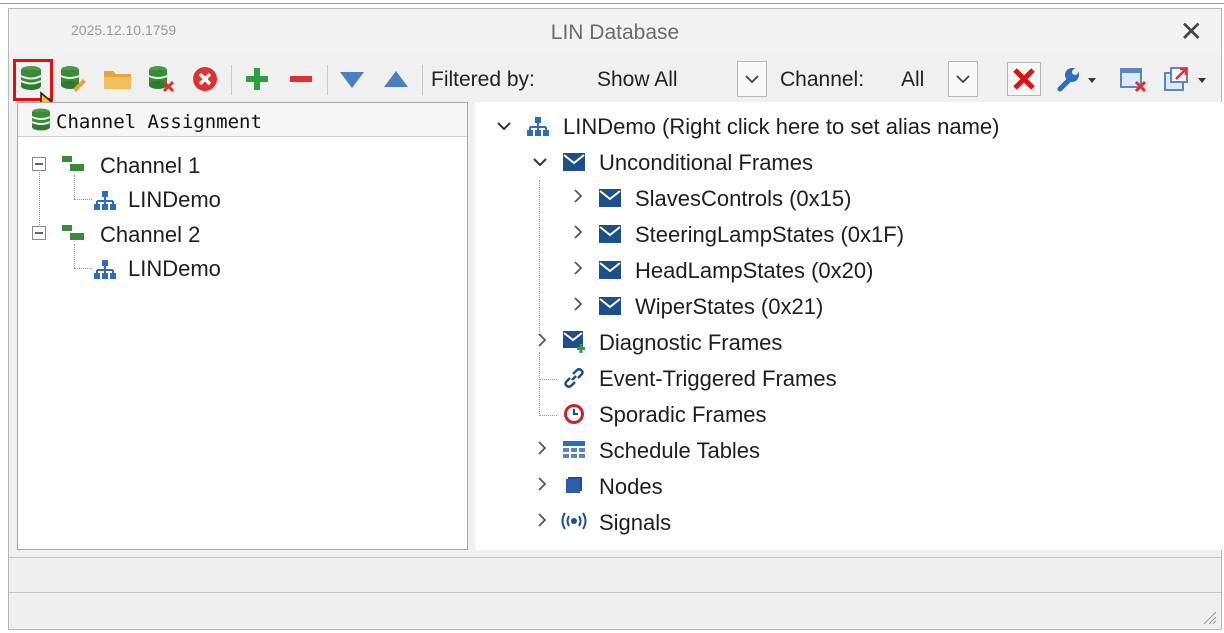 The image size is (1224, 633). I want to click on plus-icon, so click(257, 79).